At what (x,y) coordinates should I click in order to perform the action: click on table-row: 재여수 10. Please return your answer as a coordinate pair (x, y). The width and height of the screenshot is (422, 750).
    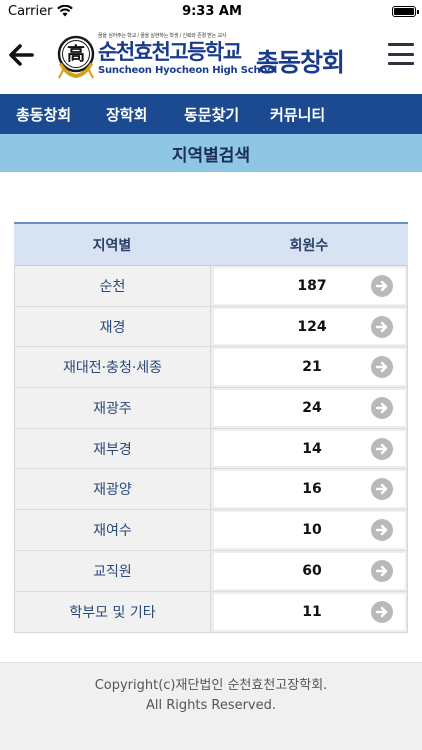
    Looking at the image, I should click on (211, 530).